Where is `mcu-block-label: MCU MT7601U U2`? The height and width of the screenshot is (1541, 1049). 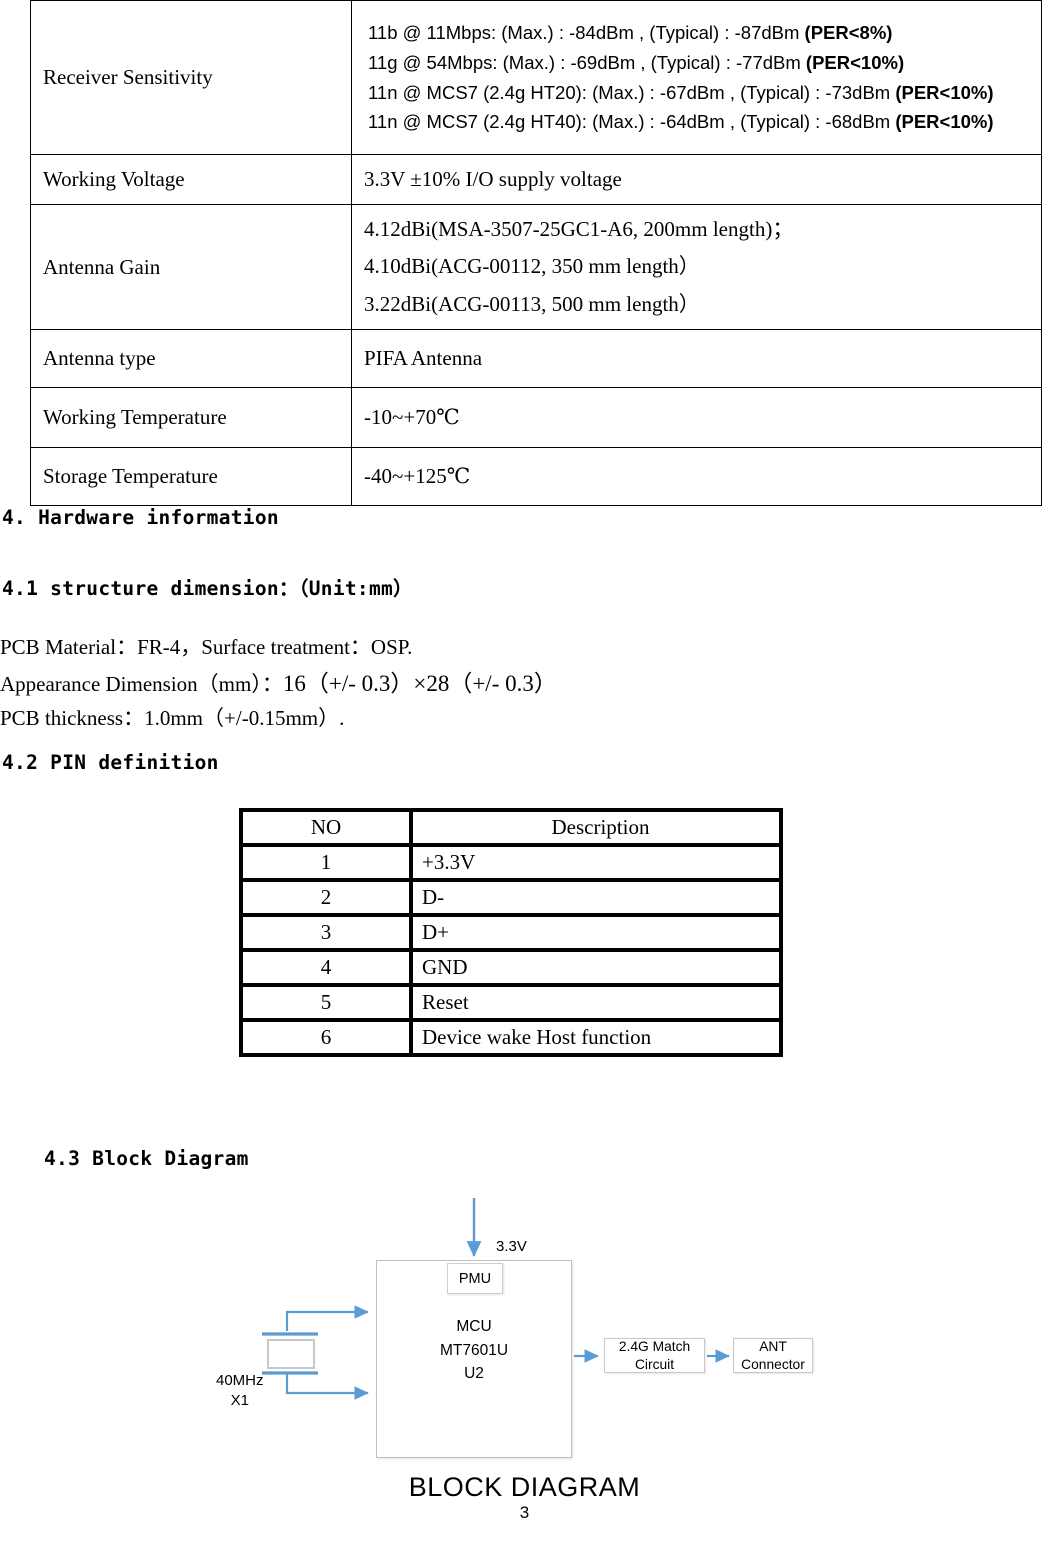 mcu-block-label: MCU MT7601U U2 is located at coordinates (474, 1350).